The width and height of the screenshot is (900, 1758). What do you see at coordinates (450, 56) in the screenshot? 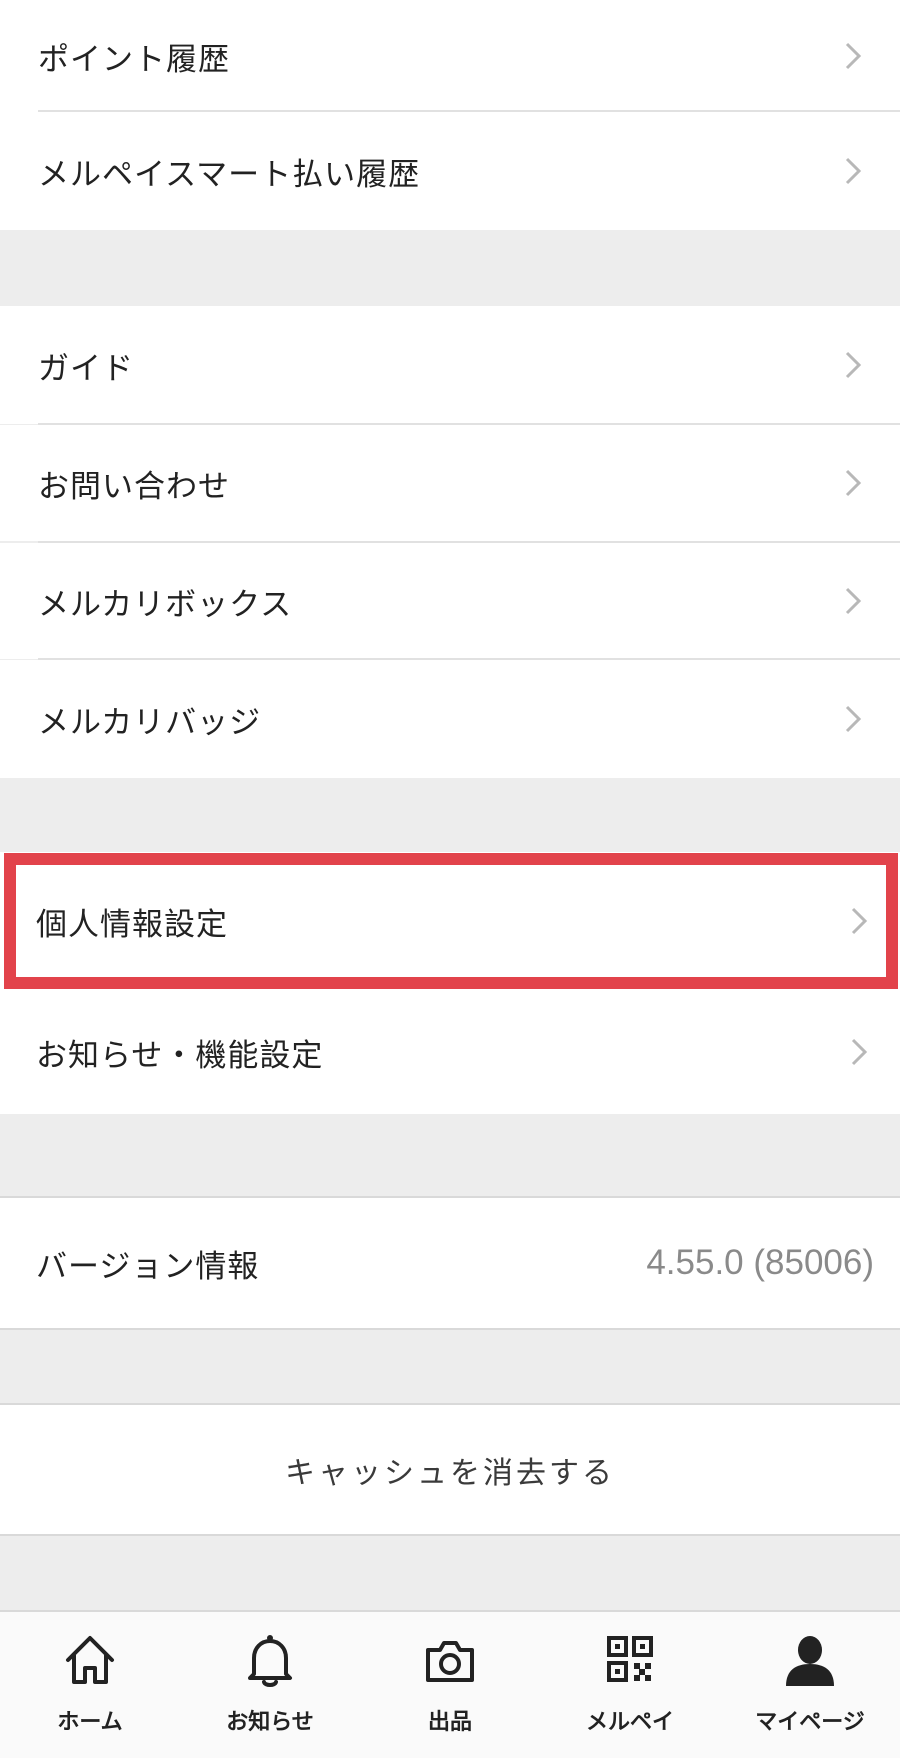
I see `menu-item-point-history: ポイント履歴` at bounding box center [450, 56].